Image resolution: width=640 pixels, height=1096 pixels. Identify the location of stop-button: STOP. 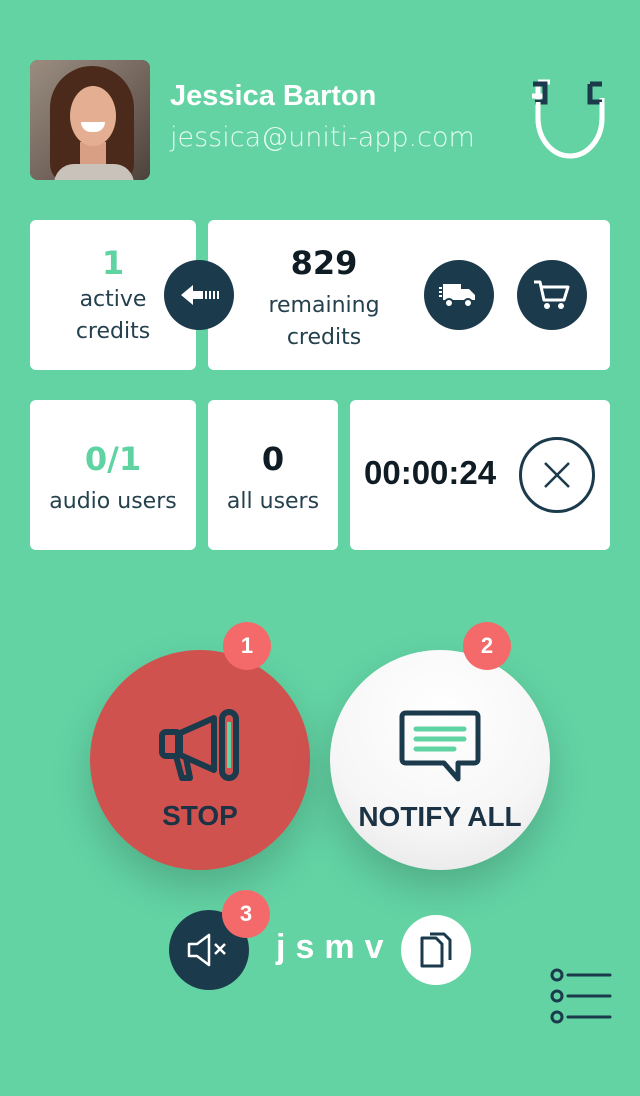
(200, 760).